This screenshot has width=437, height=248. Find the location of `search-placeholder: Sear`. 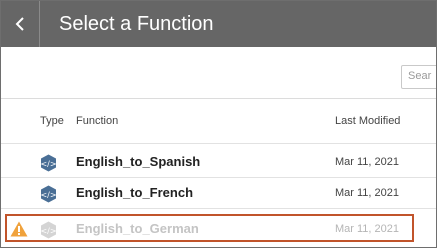

search-placeholder: Sear is located at coordinates (420, 76).